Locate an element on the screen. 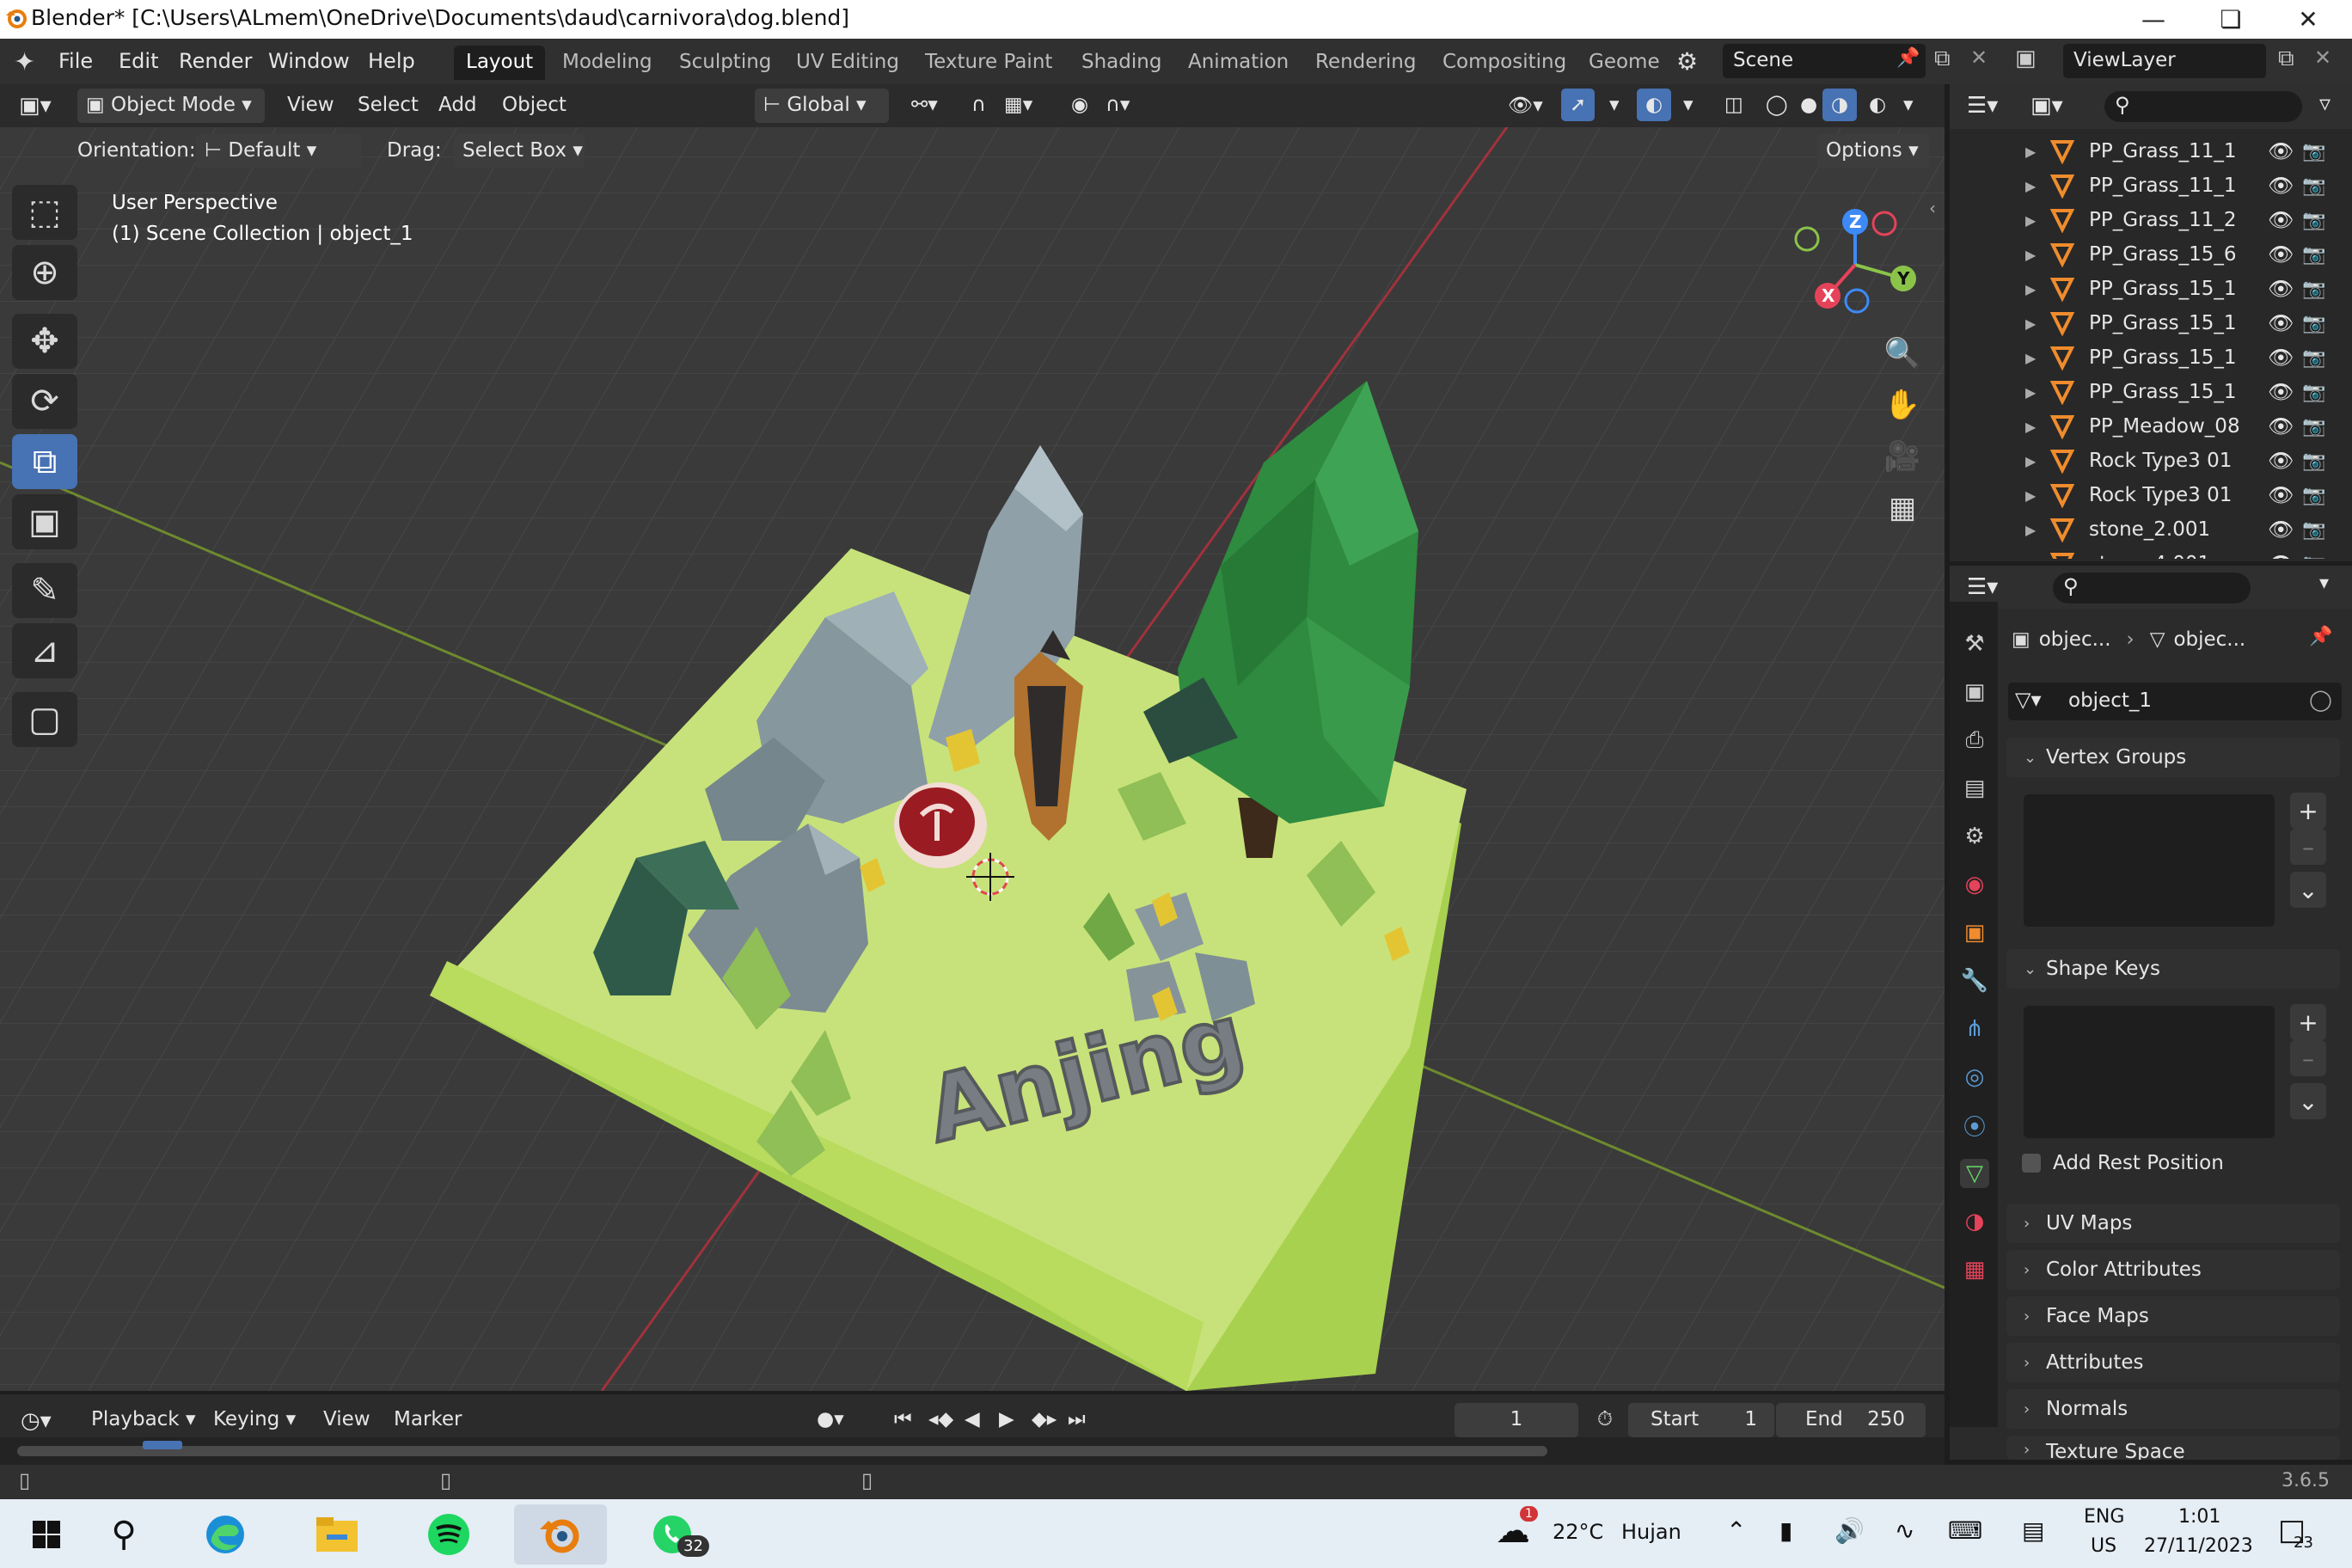 The width and height of the screenshot is (2352, 1568). restore-icon: ❏ is located at coordinates (2230, 19).